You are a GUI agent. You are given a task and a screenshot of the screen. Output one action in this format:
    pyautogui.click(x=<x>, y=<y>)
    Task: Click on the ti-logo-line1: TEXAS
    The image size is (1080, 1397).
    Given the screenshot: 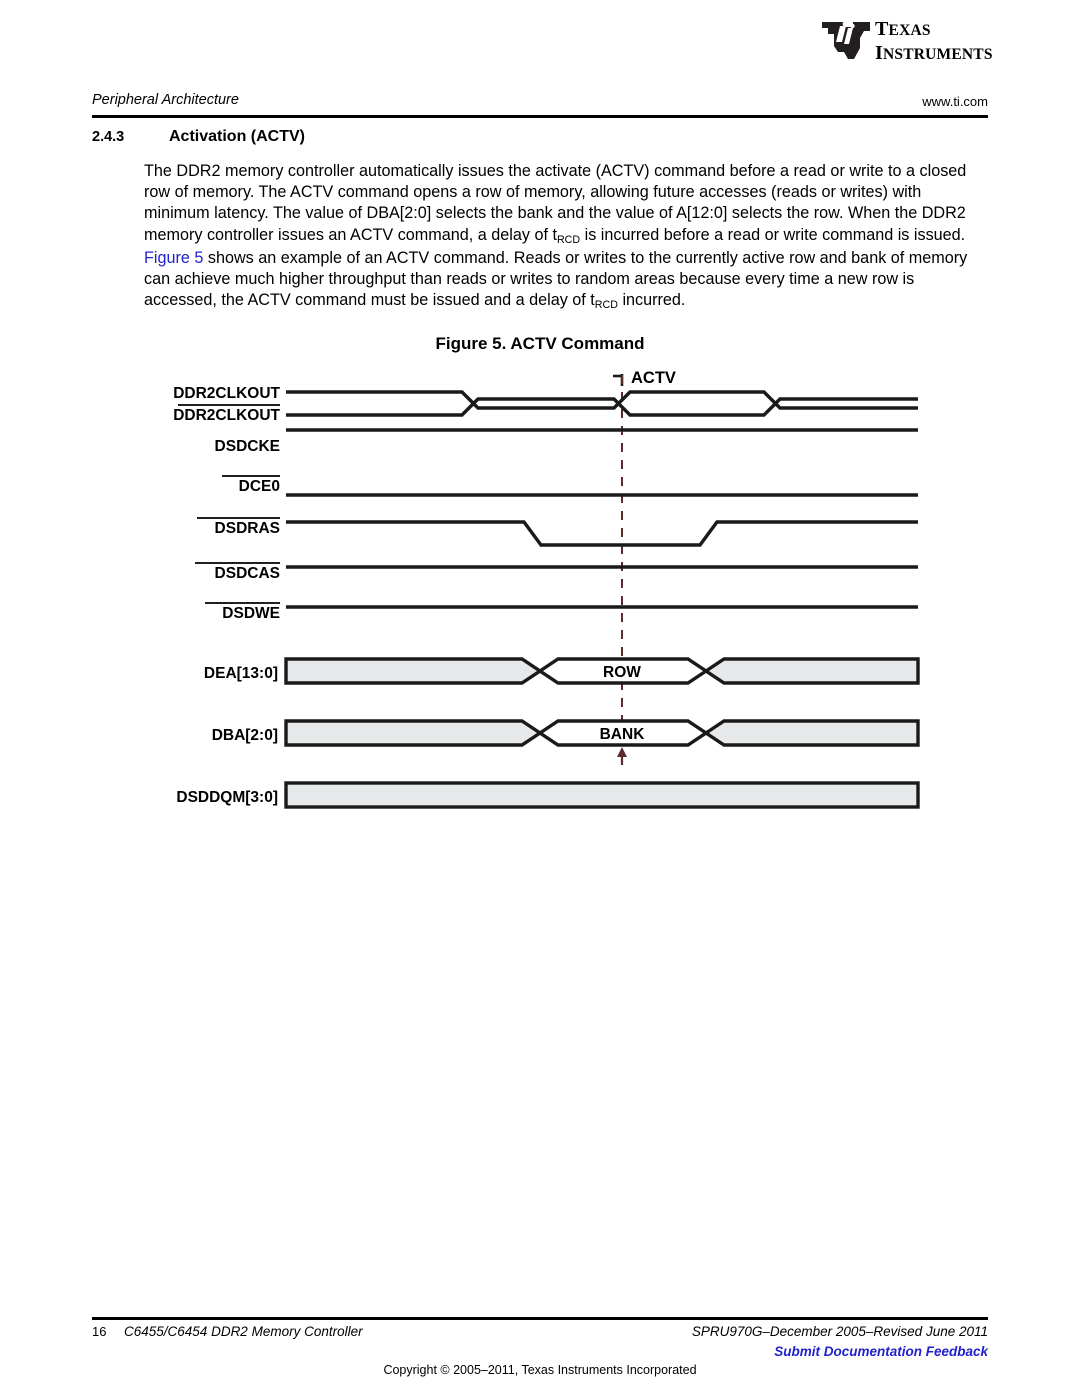 What is the action you would take?
    pyautogui.click(x=903, y=29)
    